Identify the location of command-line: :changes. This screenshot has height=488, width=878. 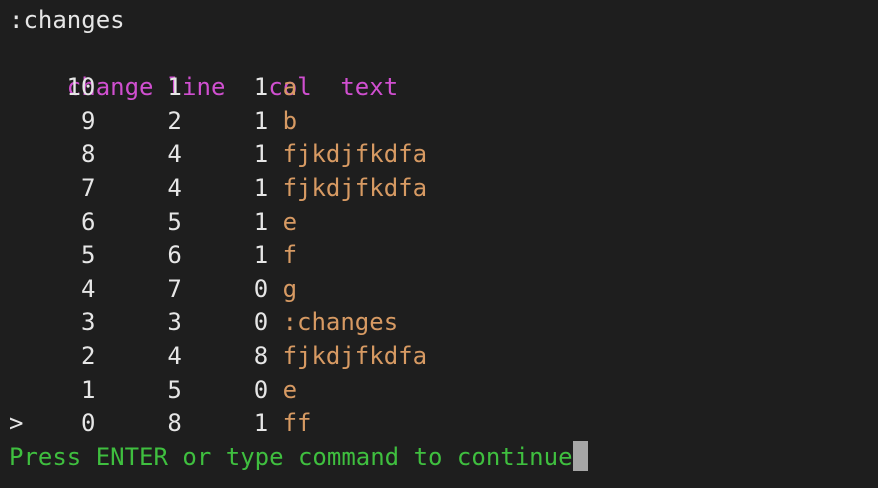
(67, 20).